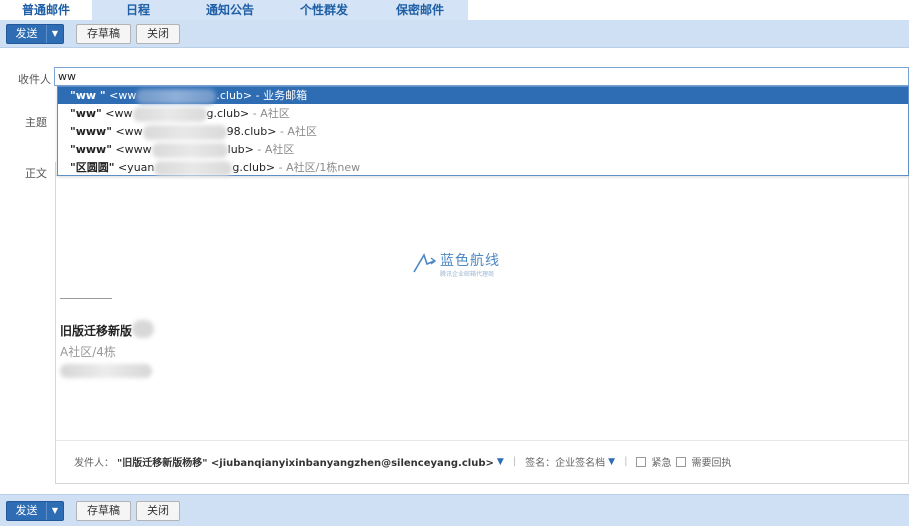 This screenshot has width=909, height=526. What do you see at coordinates (134, 167) in the screenshot?
I see `suggestion-address: <yuan` at bounding box center [134, 167].